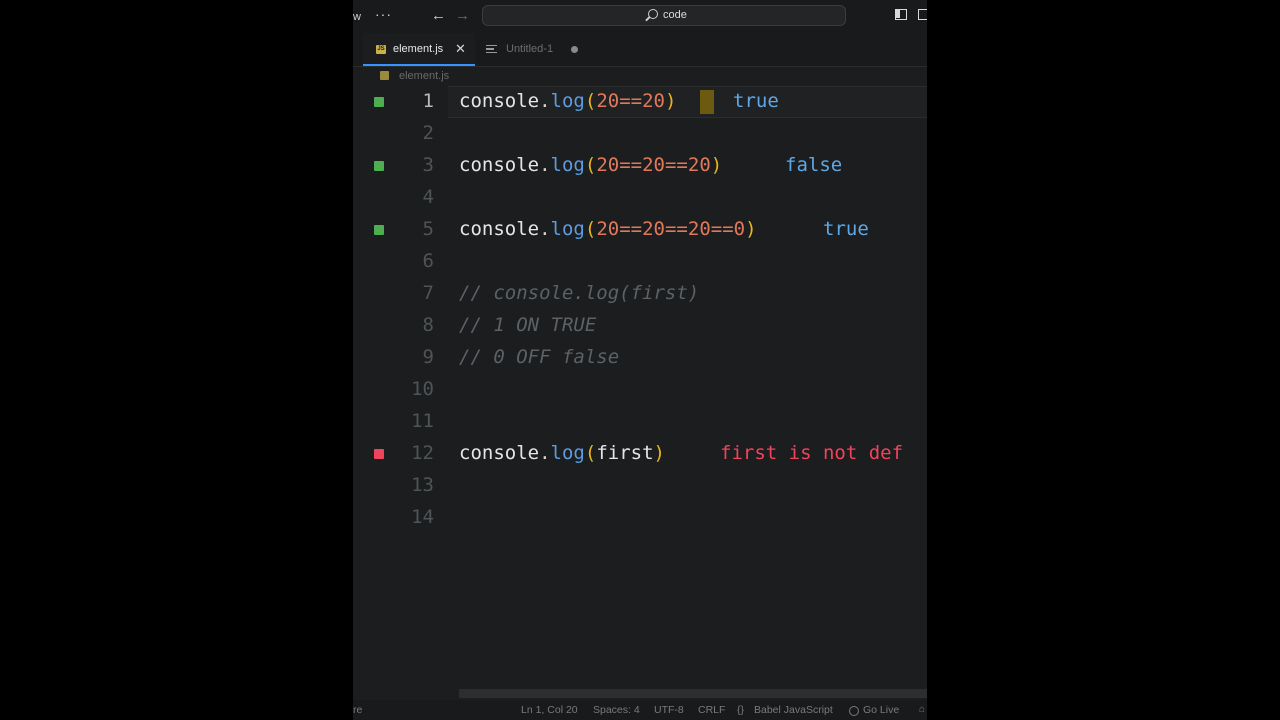 This screenshot has height=720, width=1280. I want to click on code-line: 6, so click(640, 262).